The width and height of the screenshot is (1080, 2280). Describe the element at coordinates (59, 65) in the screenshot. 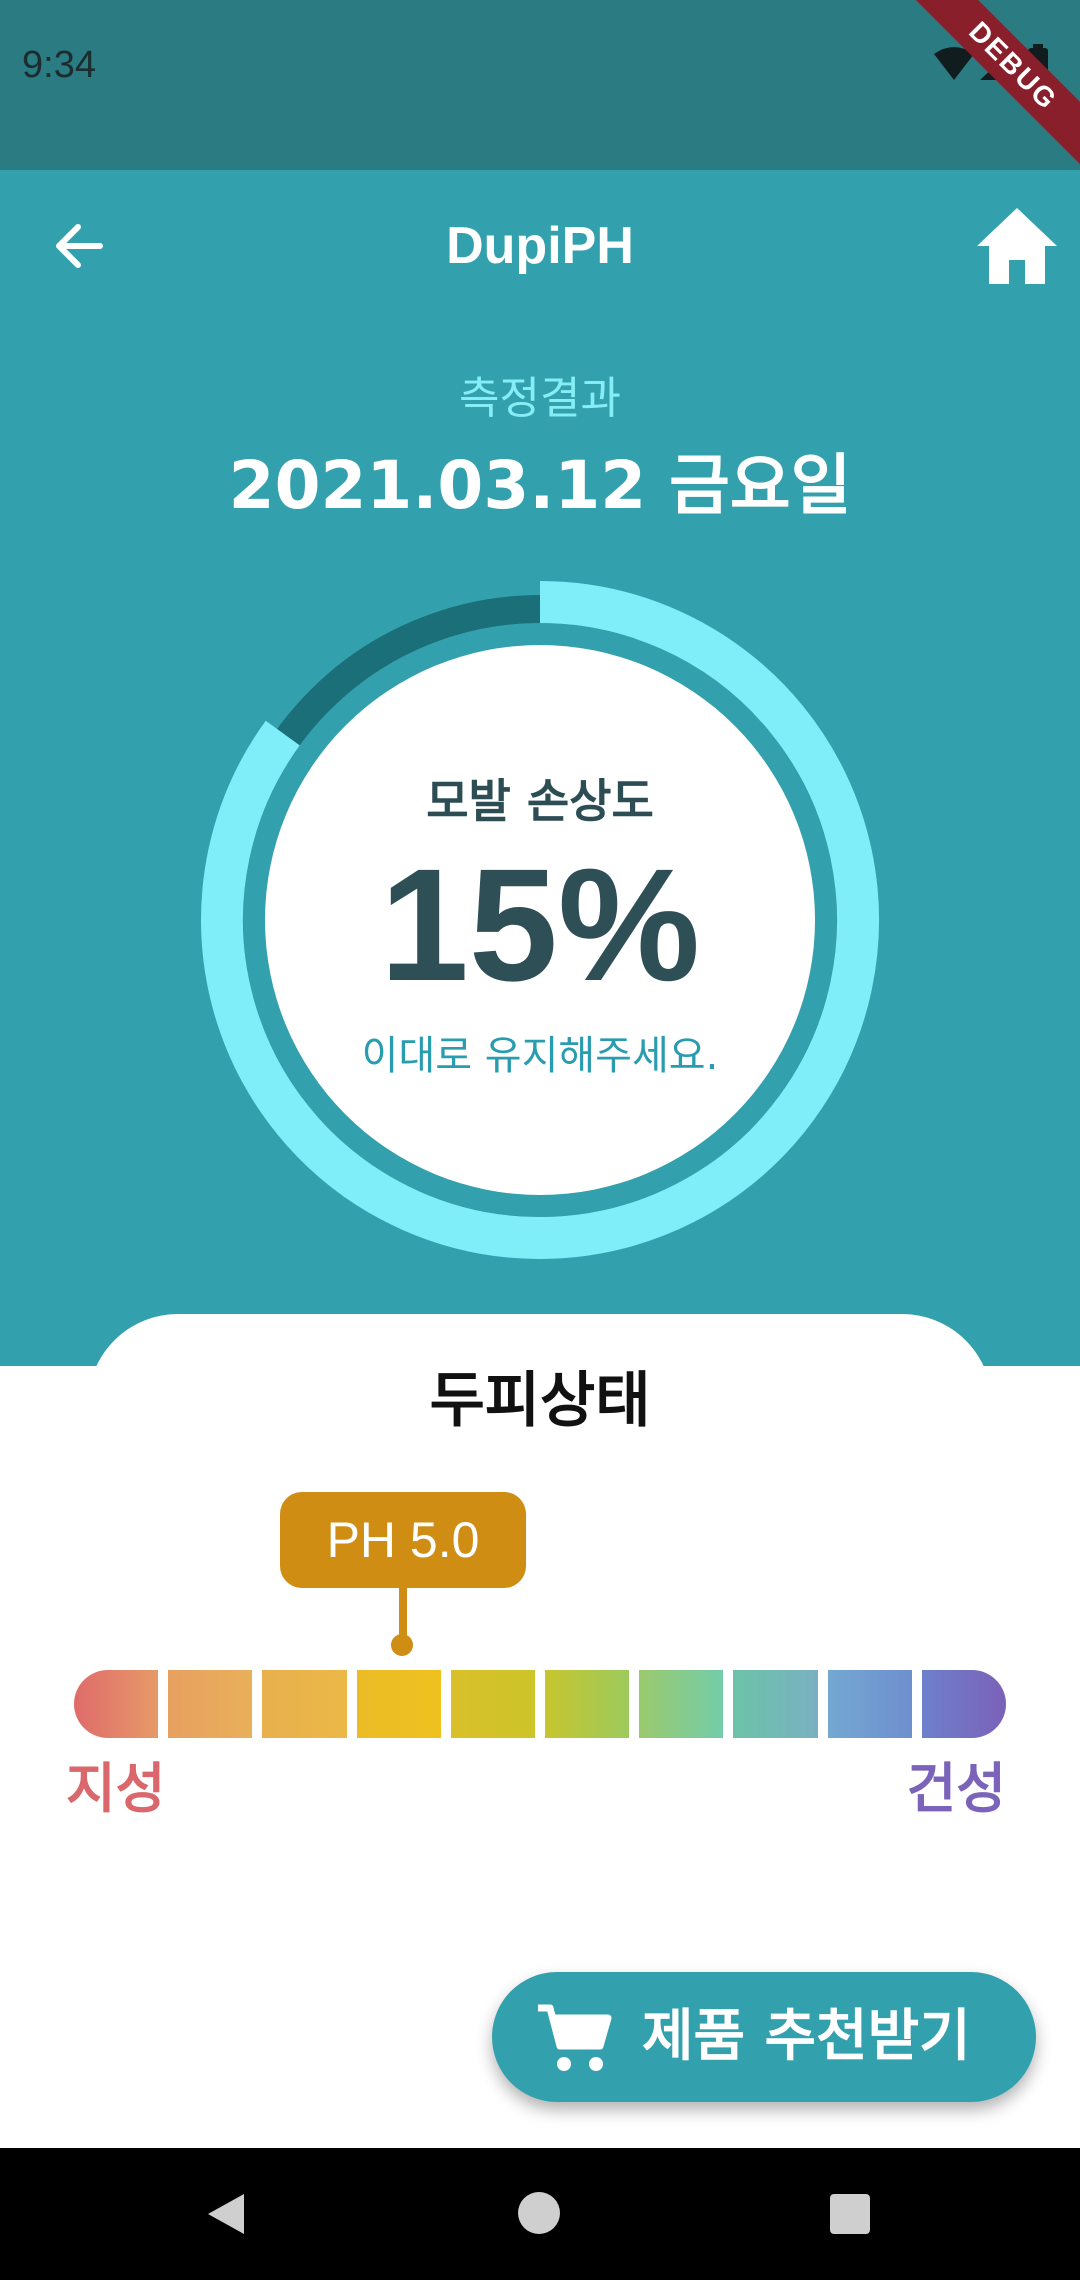

I see `status-time: 9:34` at that location.